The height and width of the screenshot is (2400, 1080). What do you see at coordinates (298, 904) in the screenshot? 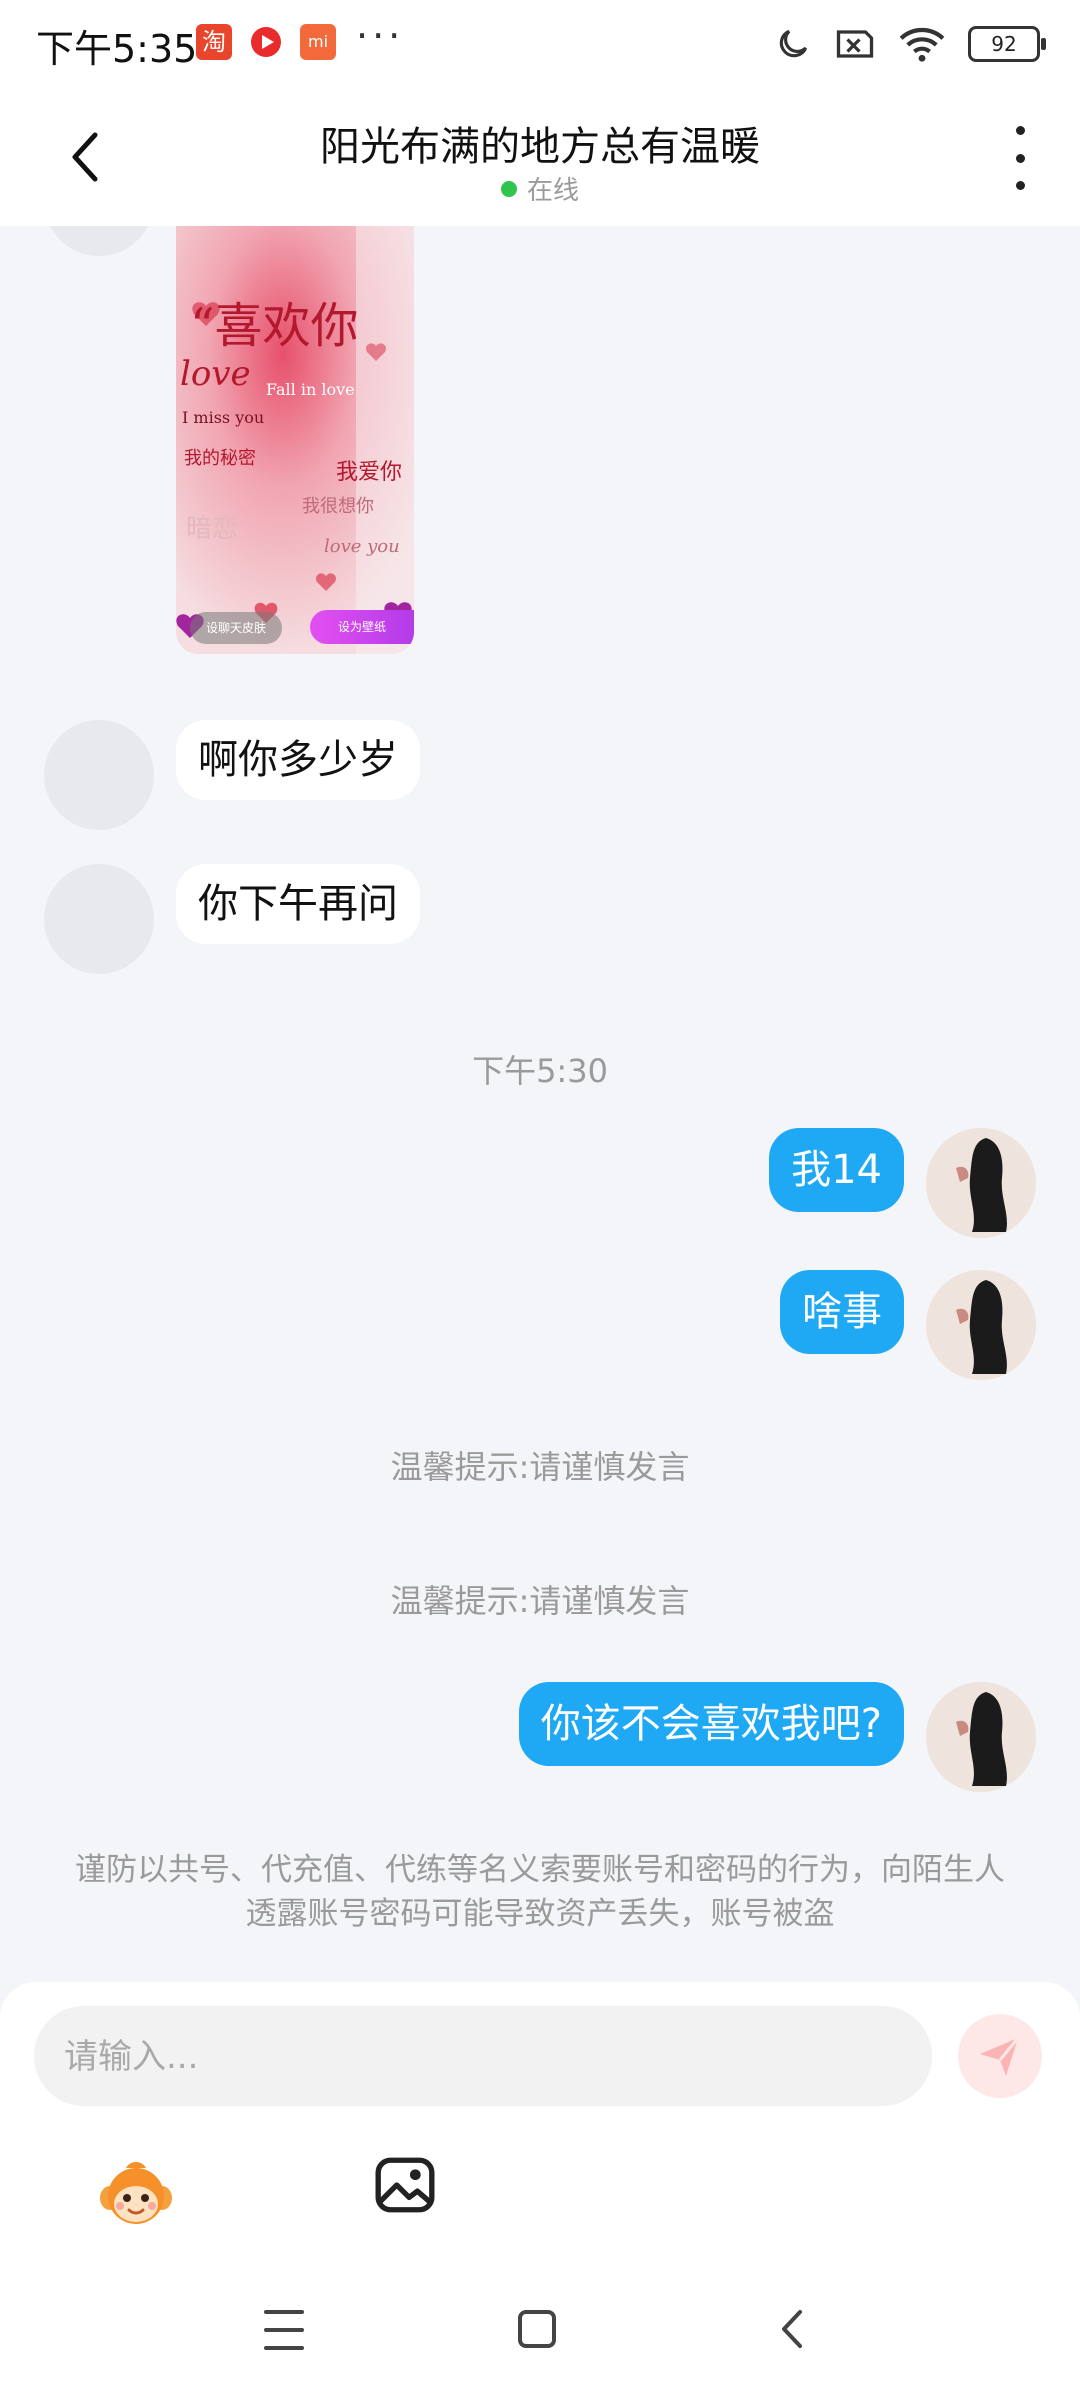
I see `message-bubble: 你下午再问` at bounding box center [298, 904].